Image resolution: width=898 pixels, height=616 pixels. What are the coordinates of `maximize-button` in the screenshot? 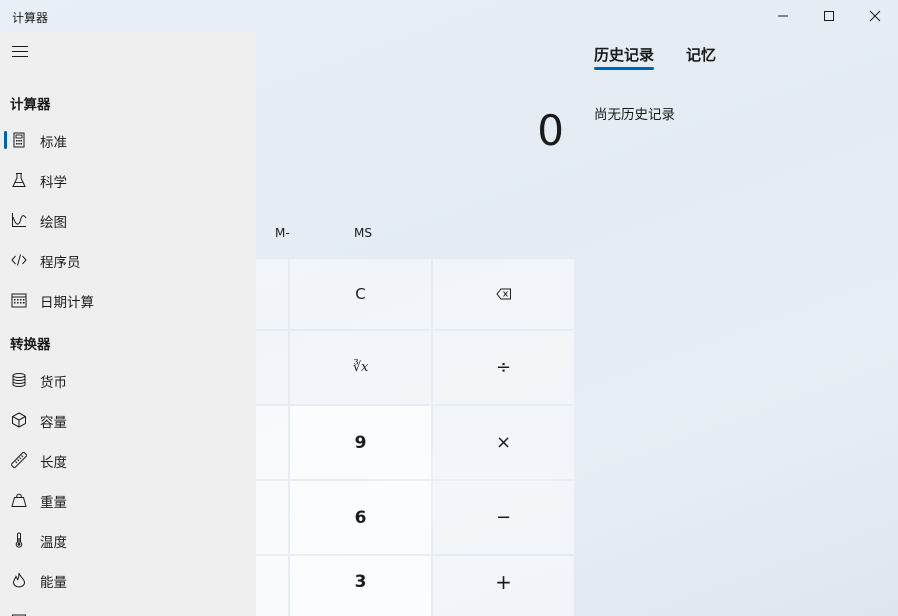 It's located at (829, 16).